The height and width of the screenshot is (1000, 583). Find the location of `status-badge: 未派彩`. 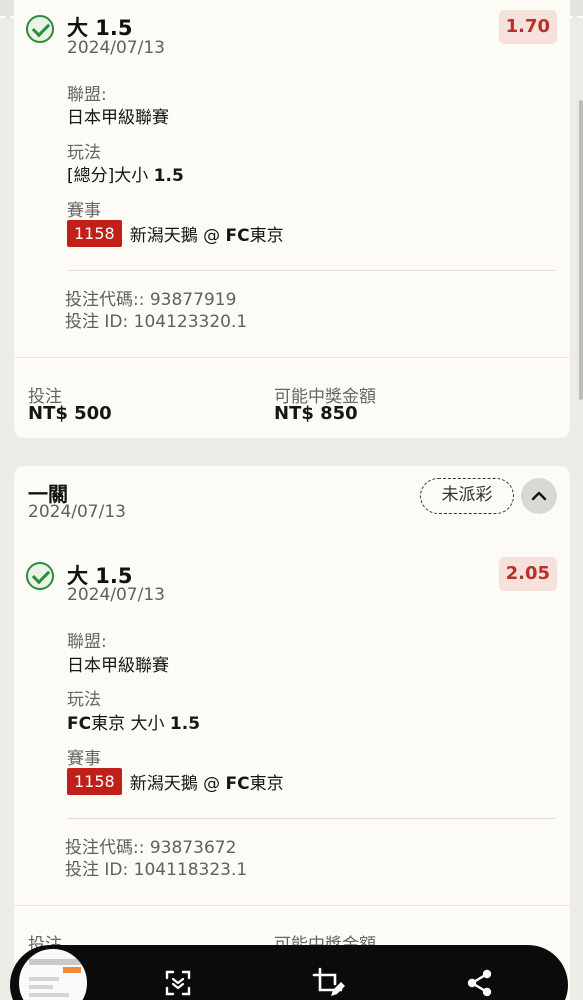

status-badge: 未派彩 is located at coordinates (467, 496).